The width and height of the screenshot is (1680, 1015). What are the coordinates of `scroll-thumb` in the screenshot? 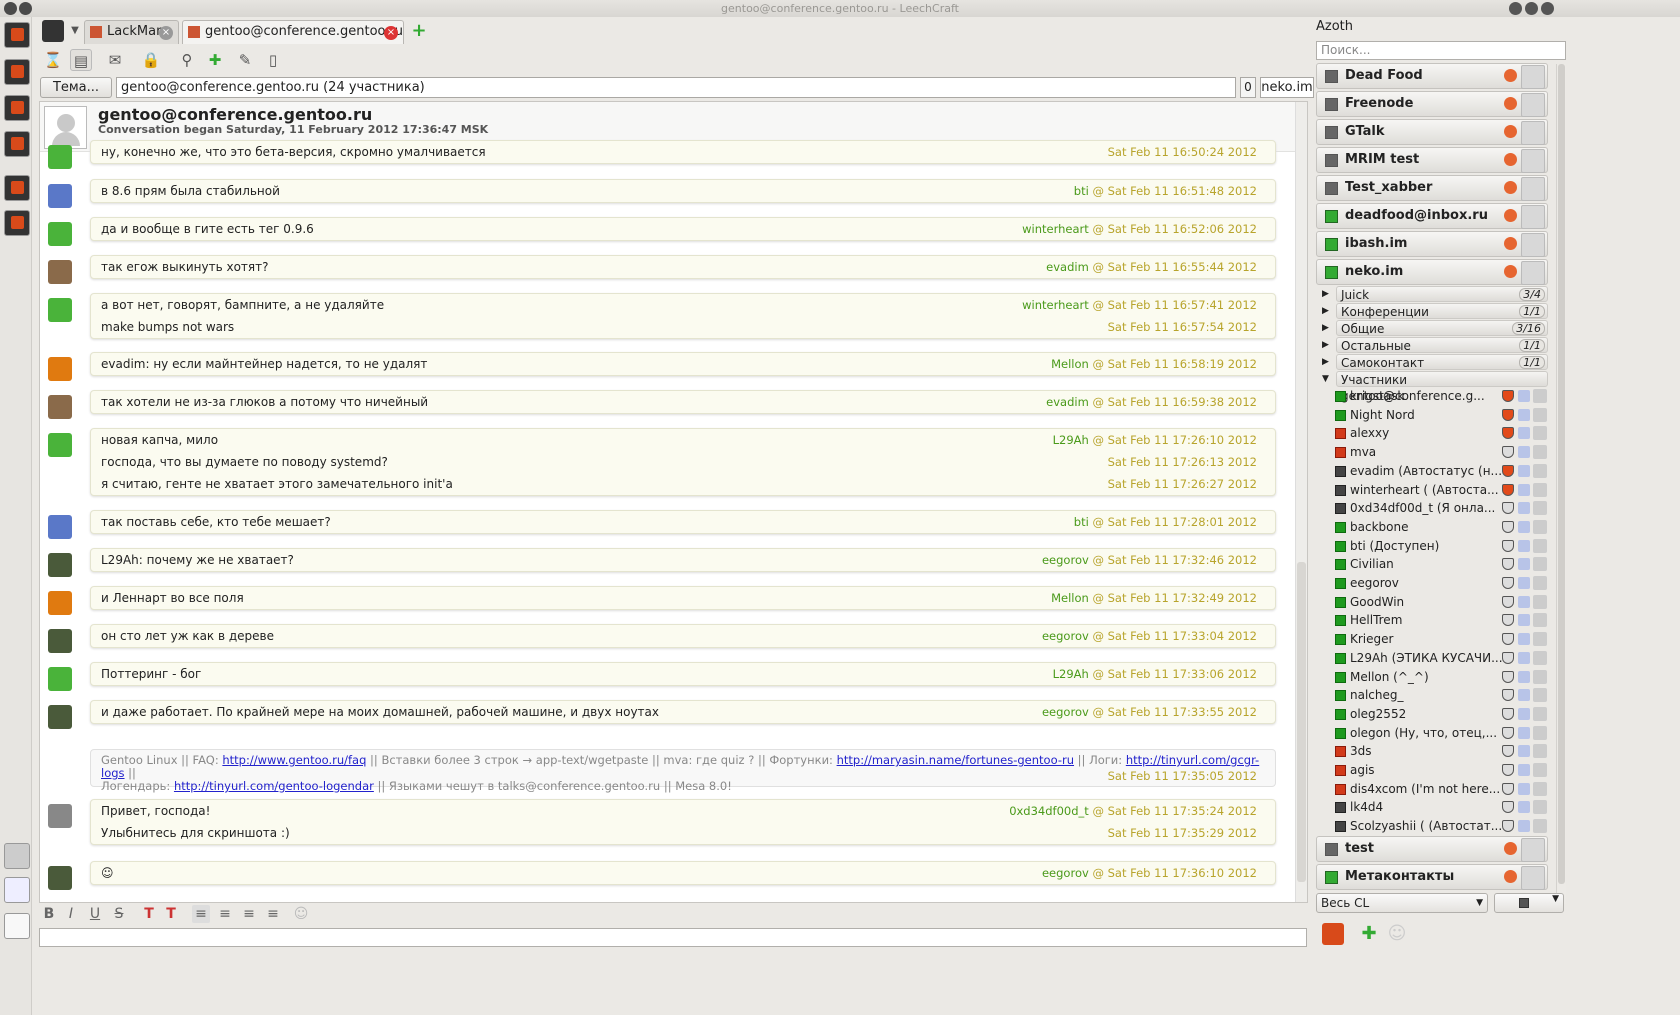 It's located at (1561, 474).